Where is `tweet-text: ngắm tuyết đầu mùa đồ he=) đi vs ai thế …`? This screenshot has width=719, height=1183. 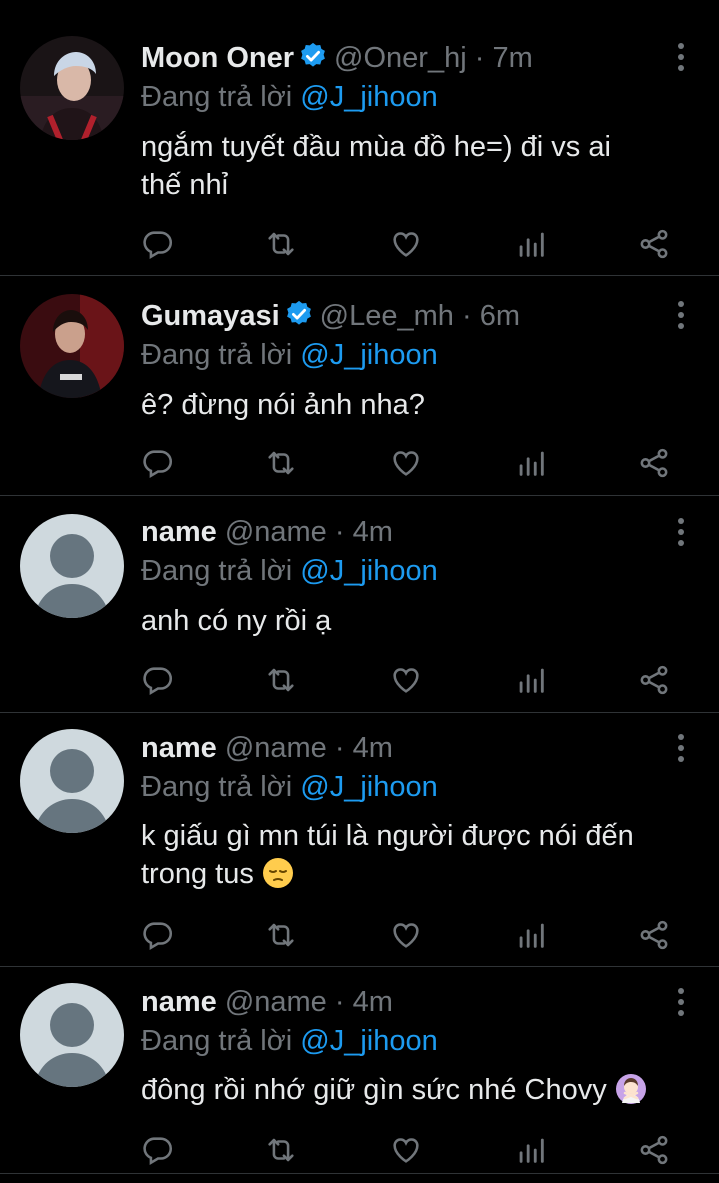
tweet-text: ngắm tuyết đầu mùa đồ he=) đi vs ai thế … is located at coordinates (415, 166).